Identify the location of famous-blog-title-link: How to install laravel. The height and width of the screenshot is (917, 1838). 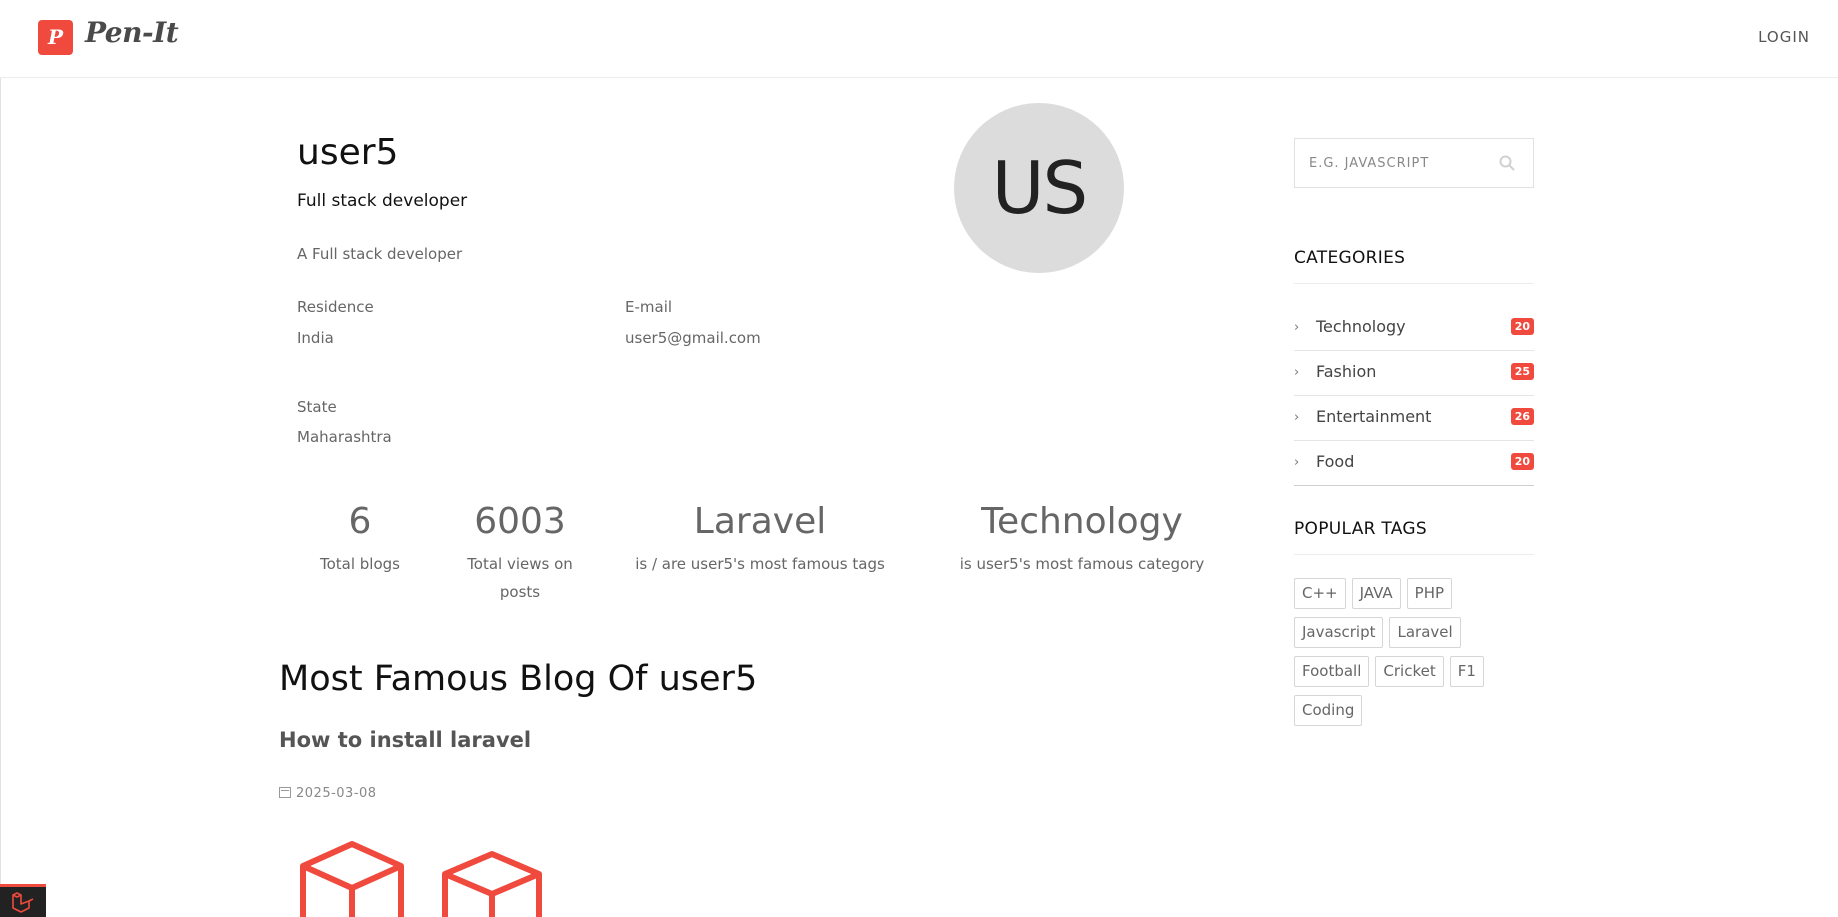
(405, 740).